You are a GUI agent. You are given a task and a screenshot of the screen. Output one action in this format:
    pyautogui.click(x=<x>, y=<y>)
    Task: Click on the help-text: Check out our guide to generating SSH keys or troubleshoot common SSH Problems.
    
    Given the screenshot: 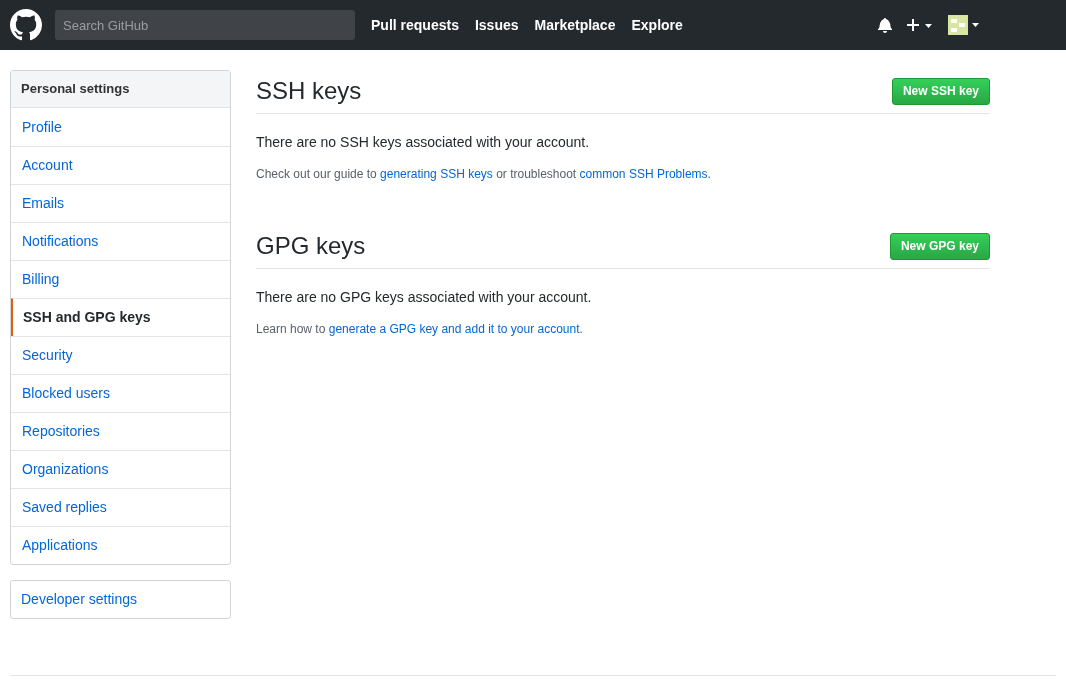 What is the action you would take?
    pyautogui.click(x=484, y=174)
    